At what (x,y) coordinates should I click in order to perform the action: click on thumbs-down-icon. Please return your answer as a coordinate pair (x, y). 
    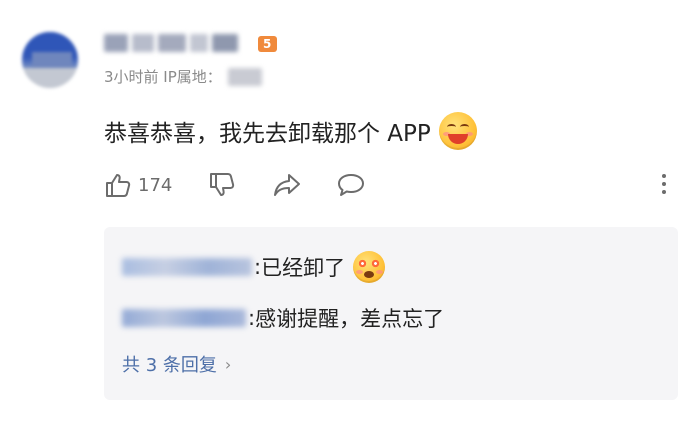
    Looking at the image, I should click on (222, 184).